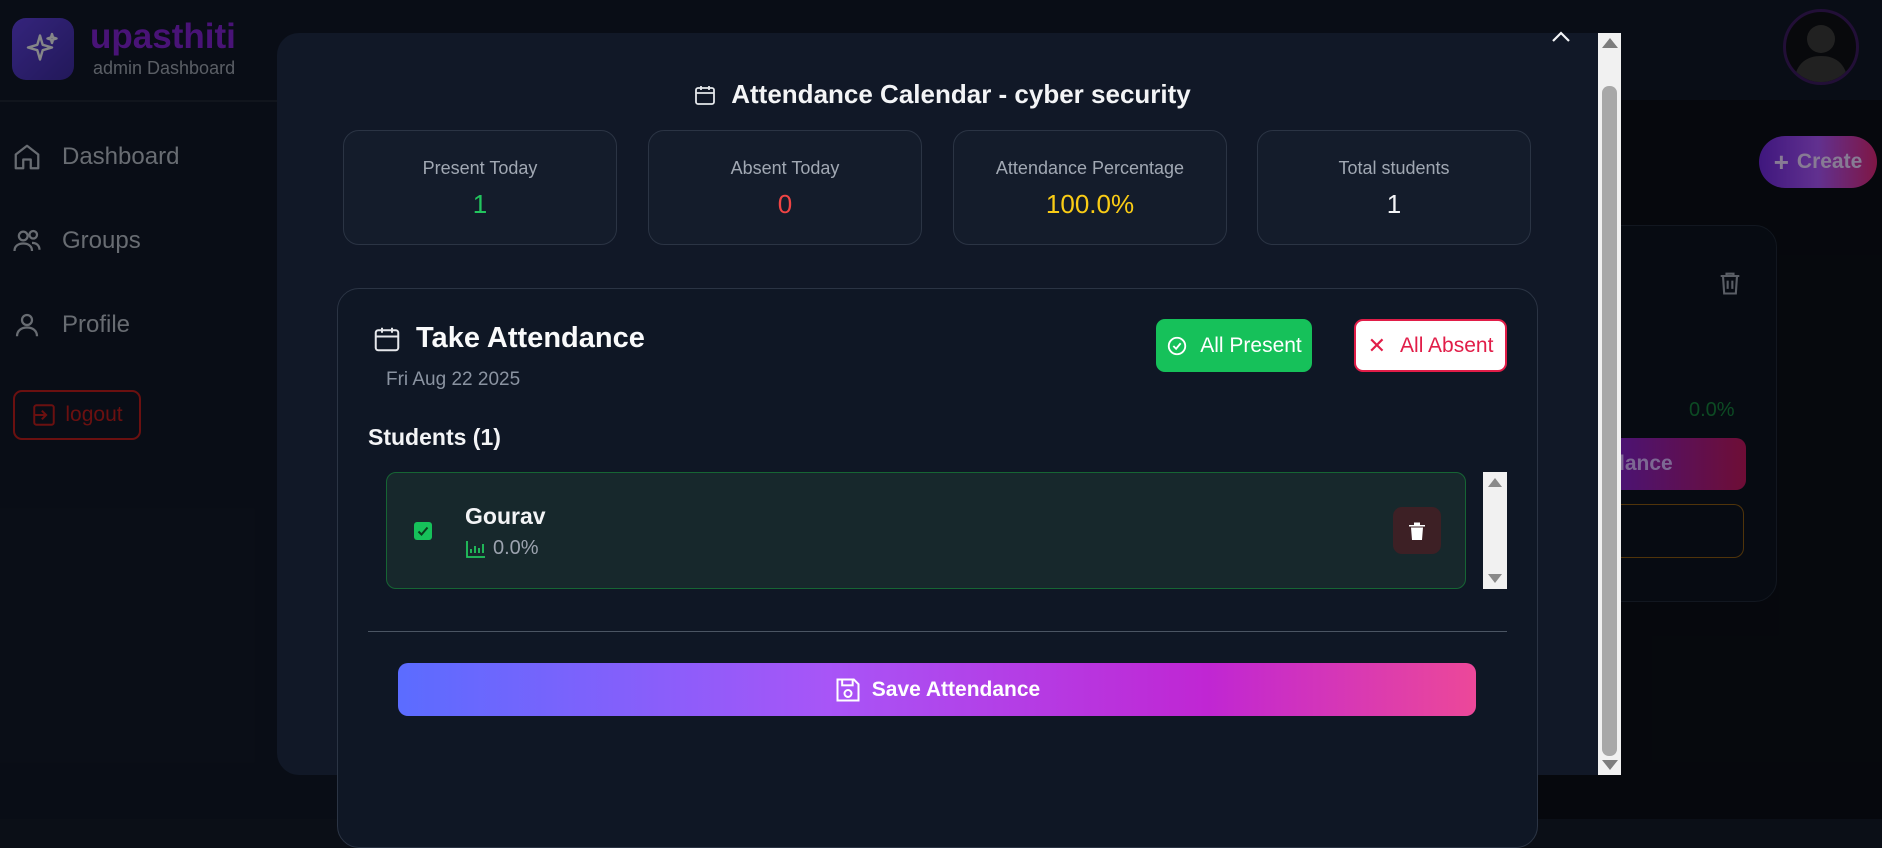 The image size is (1882, 848). Describe the element at coordinates (937, 631) in the screenshot. I see `divider` at that location.